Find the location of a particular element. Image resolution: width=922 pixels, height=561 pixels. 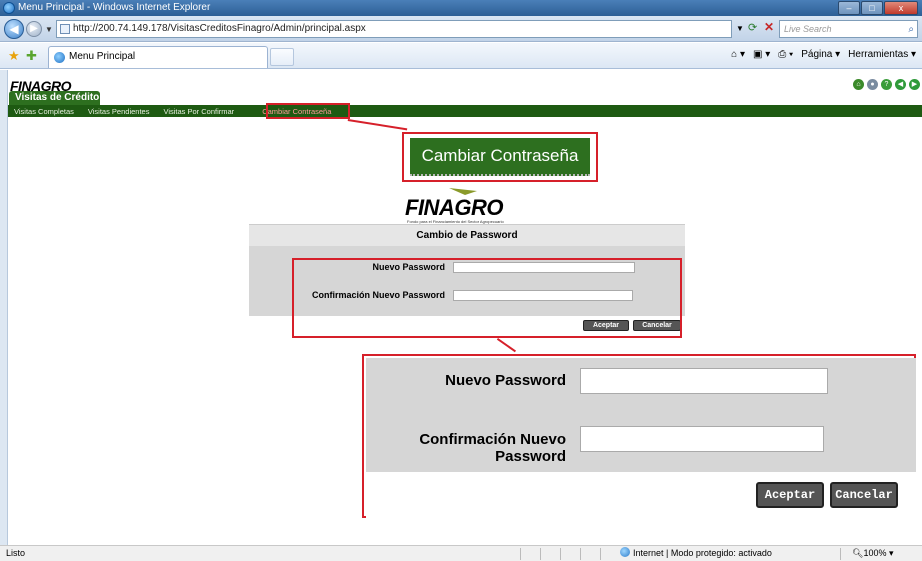

user-icon: ● is located at coordinates (872, 84).